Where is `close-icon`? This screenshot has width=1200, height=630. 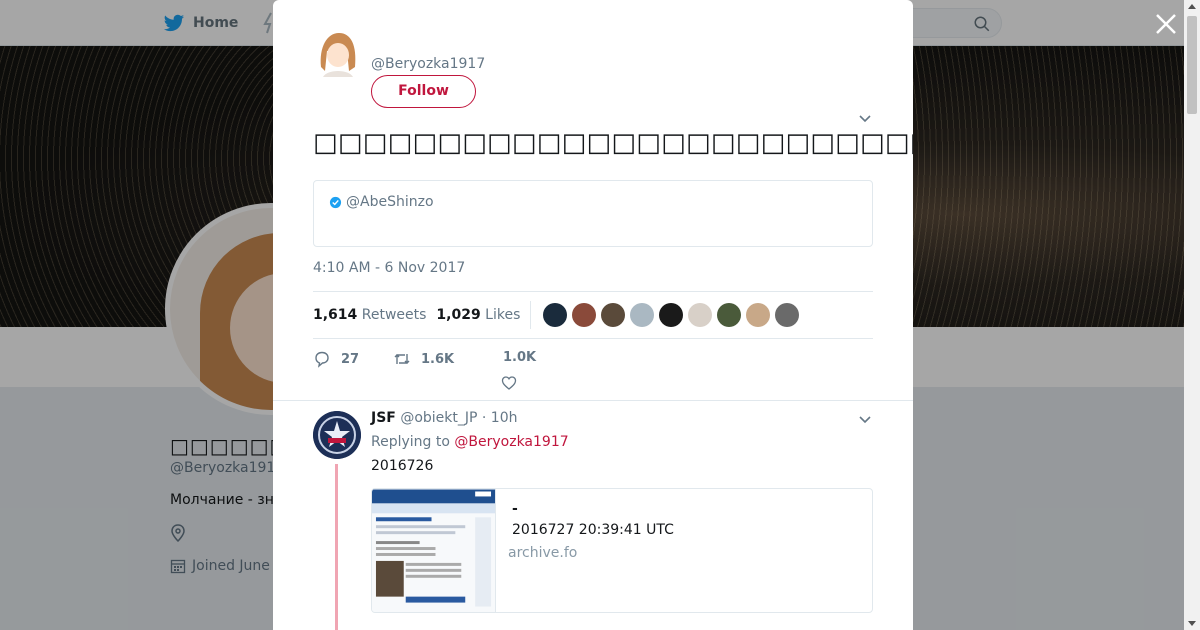
close-icon is located at coordinates (1166, 24).